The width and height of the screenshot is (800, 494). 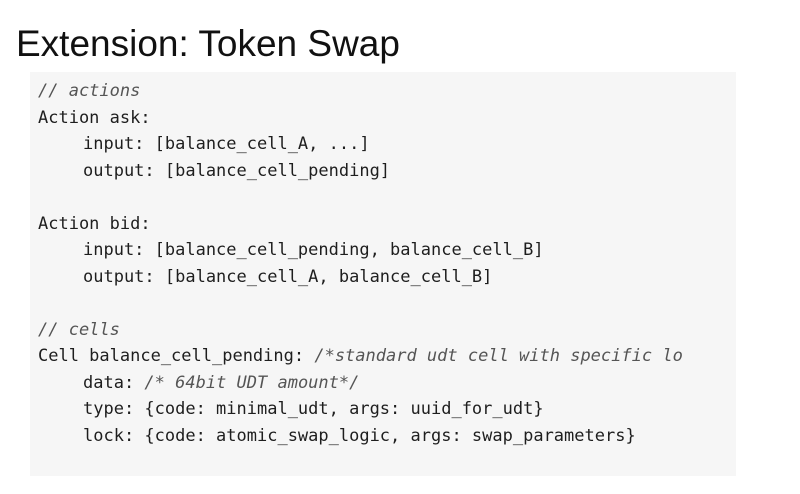 What do you see at coordinates (79, 329) in the screenshot?
I see `code-comment-cells: // cells` at bounding box center [79, 329].